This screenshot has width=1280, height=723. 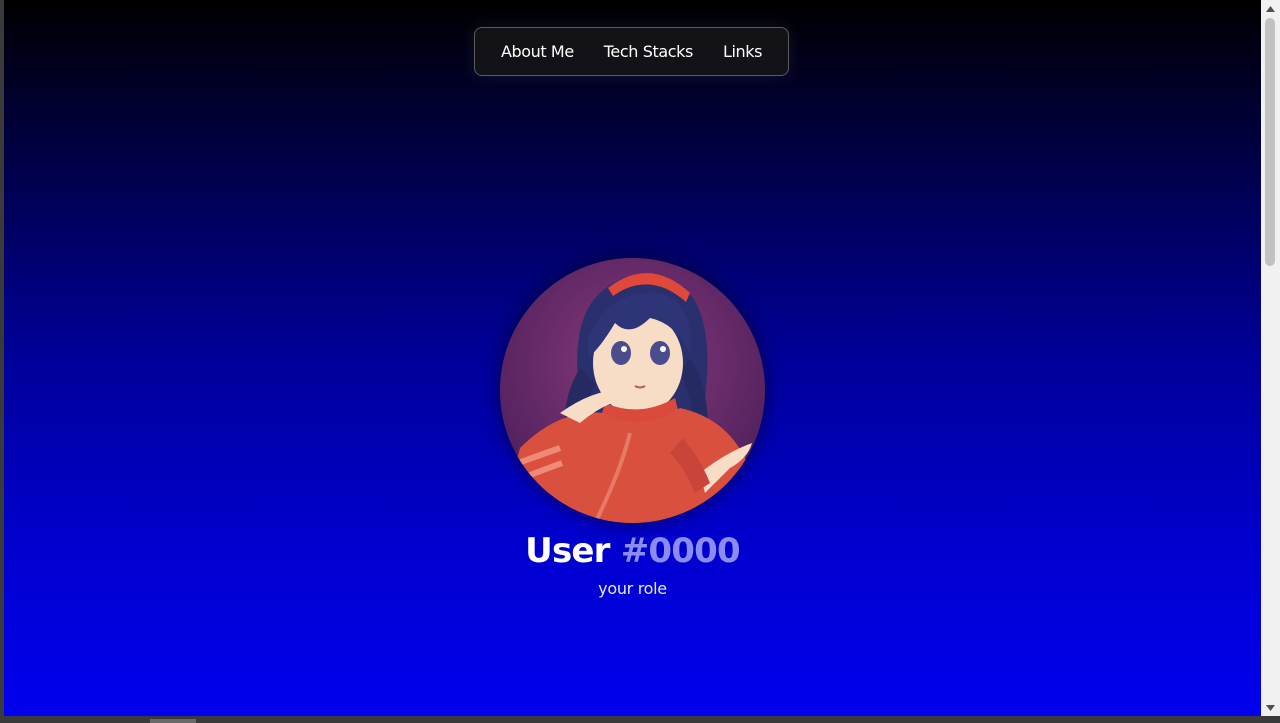 I want to click on nav-link-links: Links, so click(x=743, y=51).